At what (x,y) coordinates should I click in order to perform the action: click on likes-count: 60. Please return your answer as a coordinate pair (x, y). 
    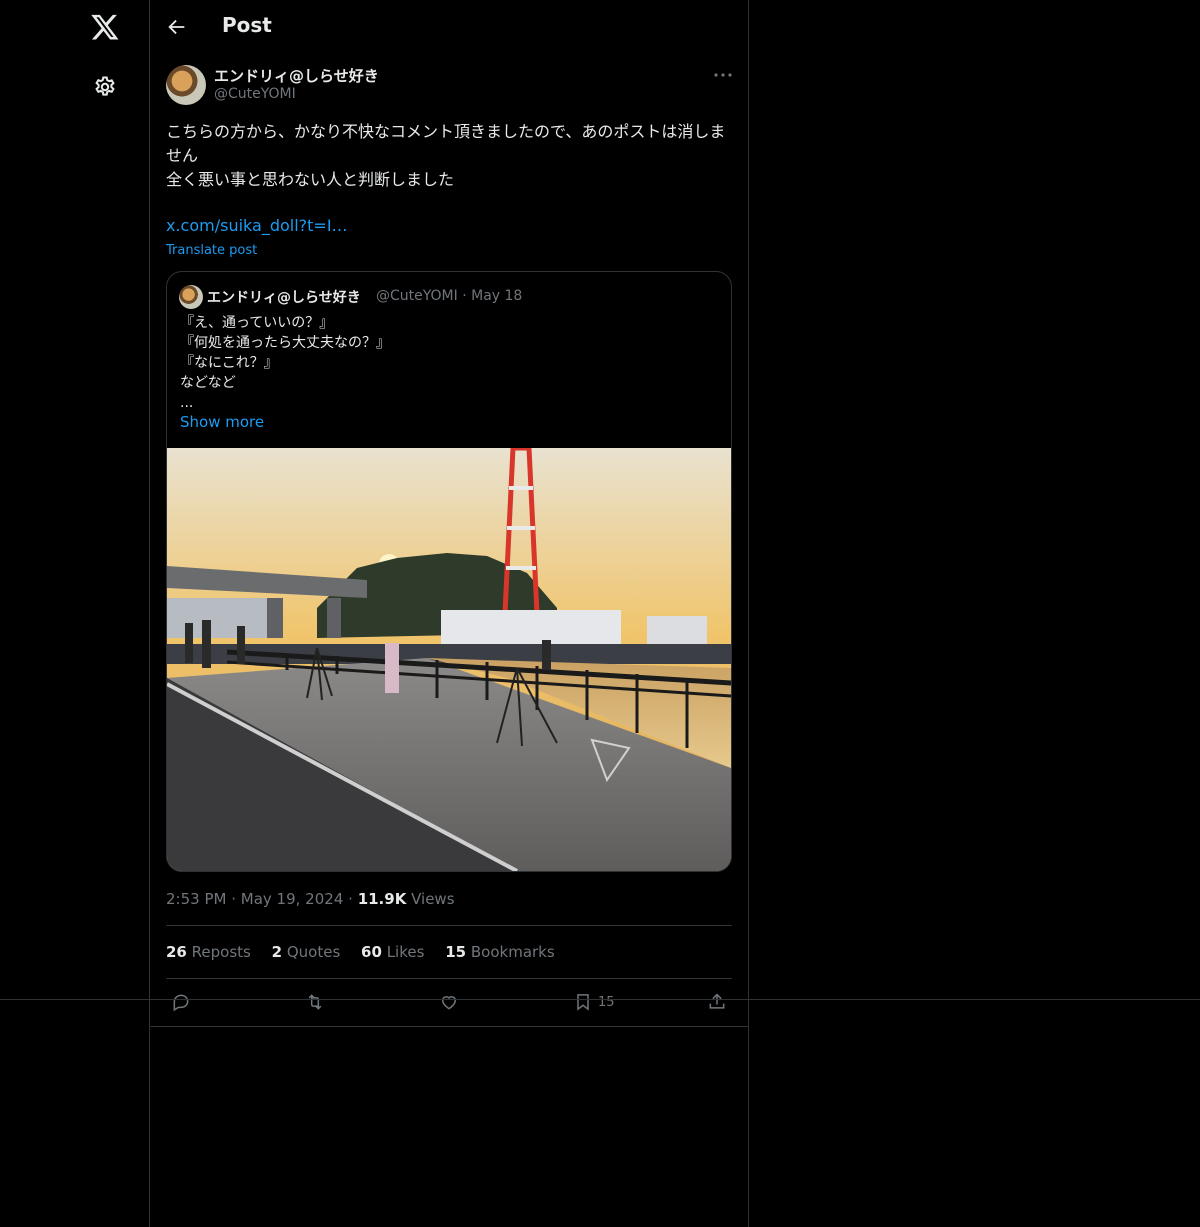
    Looking at the image, I should click on (371, 952).